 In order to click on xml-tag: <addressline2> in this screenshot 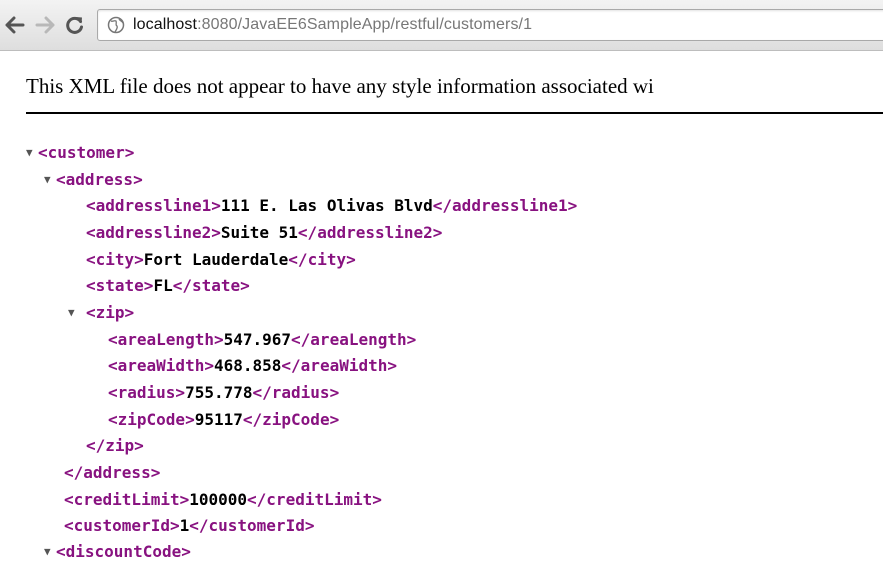, I will do `click(153, 232)`.